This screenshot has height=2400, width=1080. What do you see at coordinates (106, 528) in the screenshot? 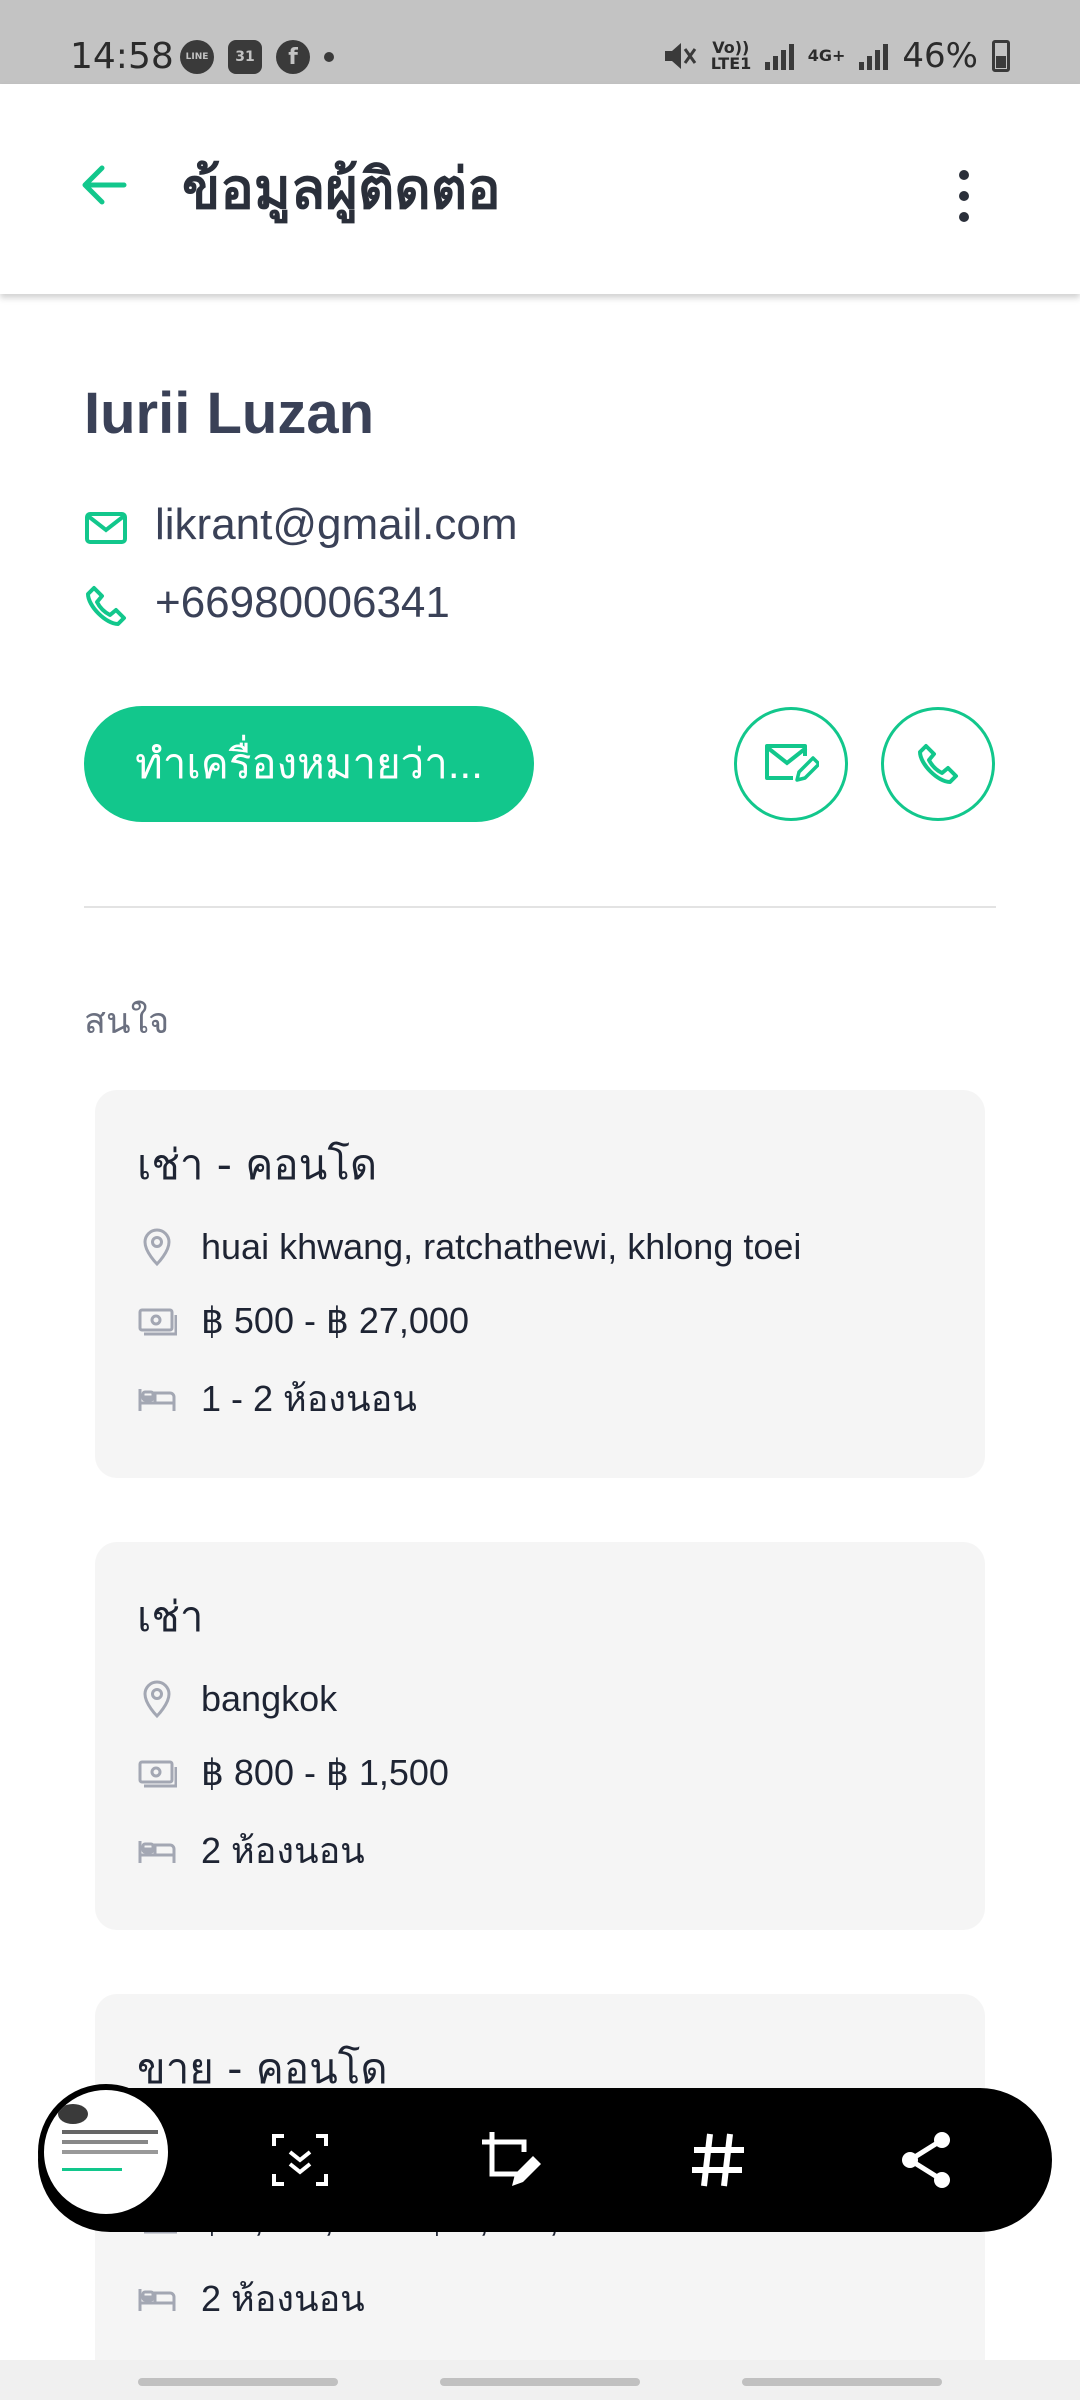
I see `email-icon` at bounding box center [106, 528].